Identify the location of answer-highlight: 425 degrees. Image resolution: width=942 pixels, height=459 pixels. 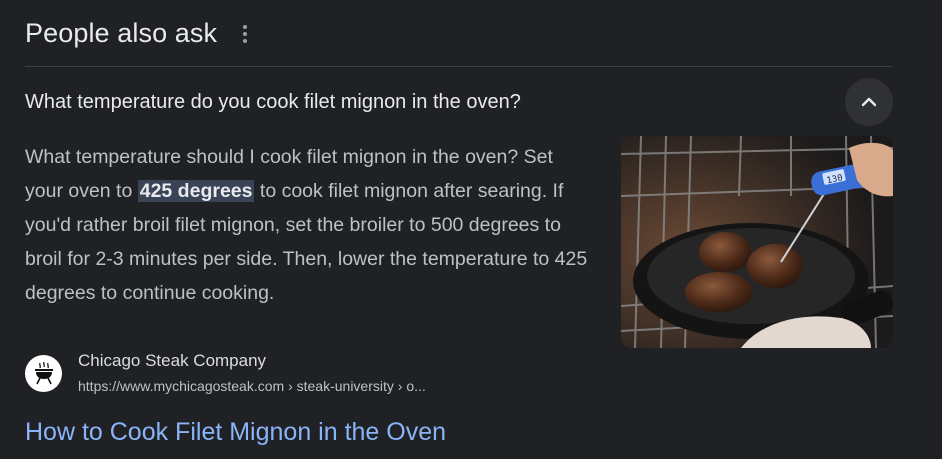
(196, 191).